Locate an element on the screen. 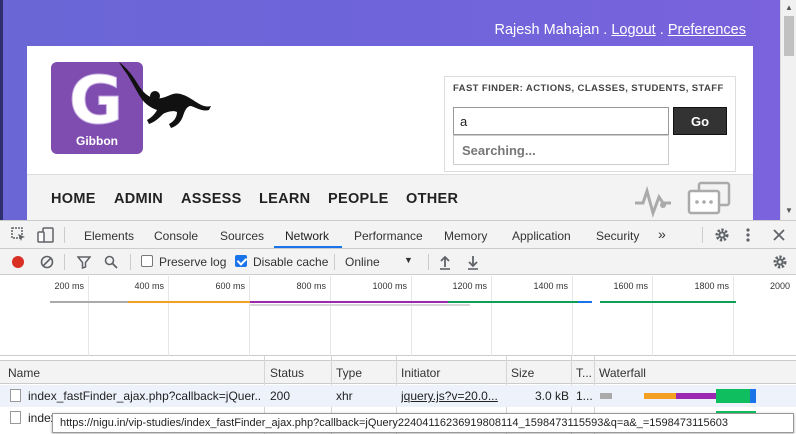  tick-label: 600 ms is located at coordinates (230, 286).